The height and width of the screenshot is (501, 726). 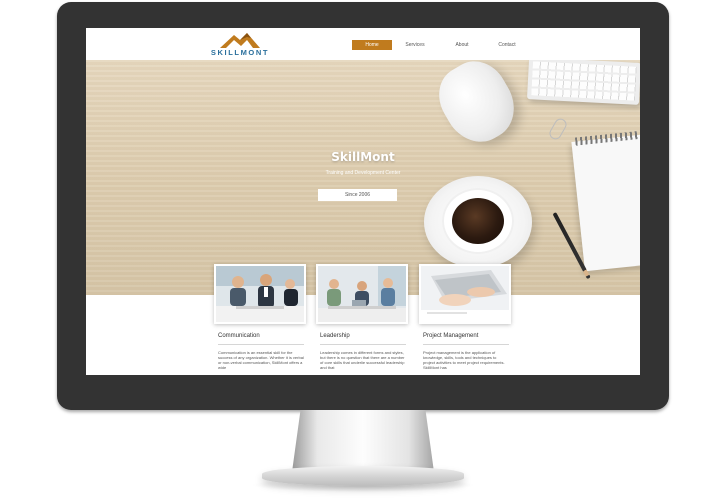 I want to click on meeting-photo-icon, so click(x=260, y=294).